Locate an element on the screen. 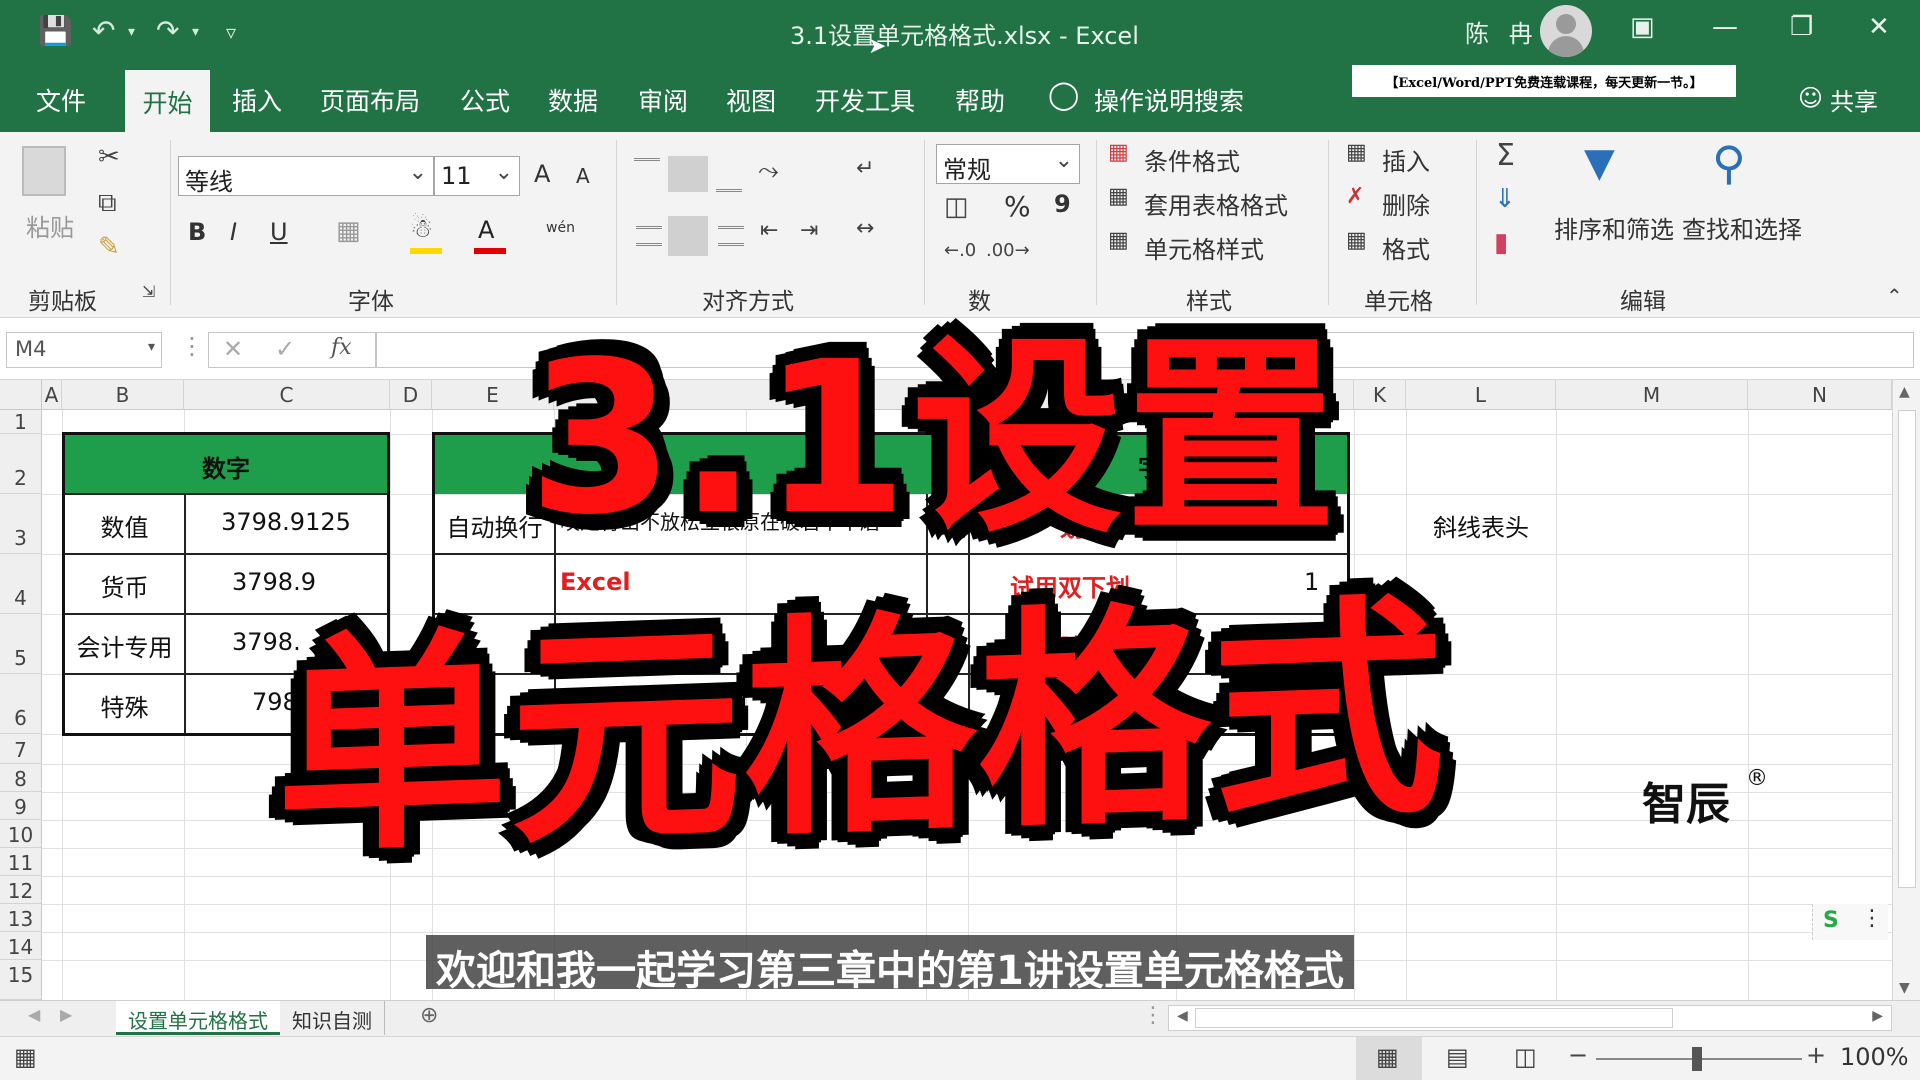 The width and height of the screenshot is (1920, 1080). row-header: 10 is located at coordinates (21, 834).